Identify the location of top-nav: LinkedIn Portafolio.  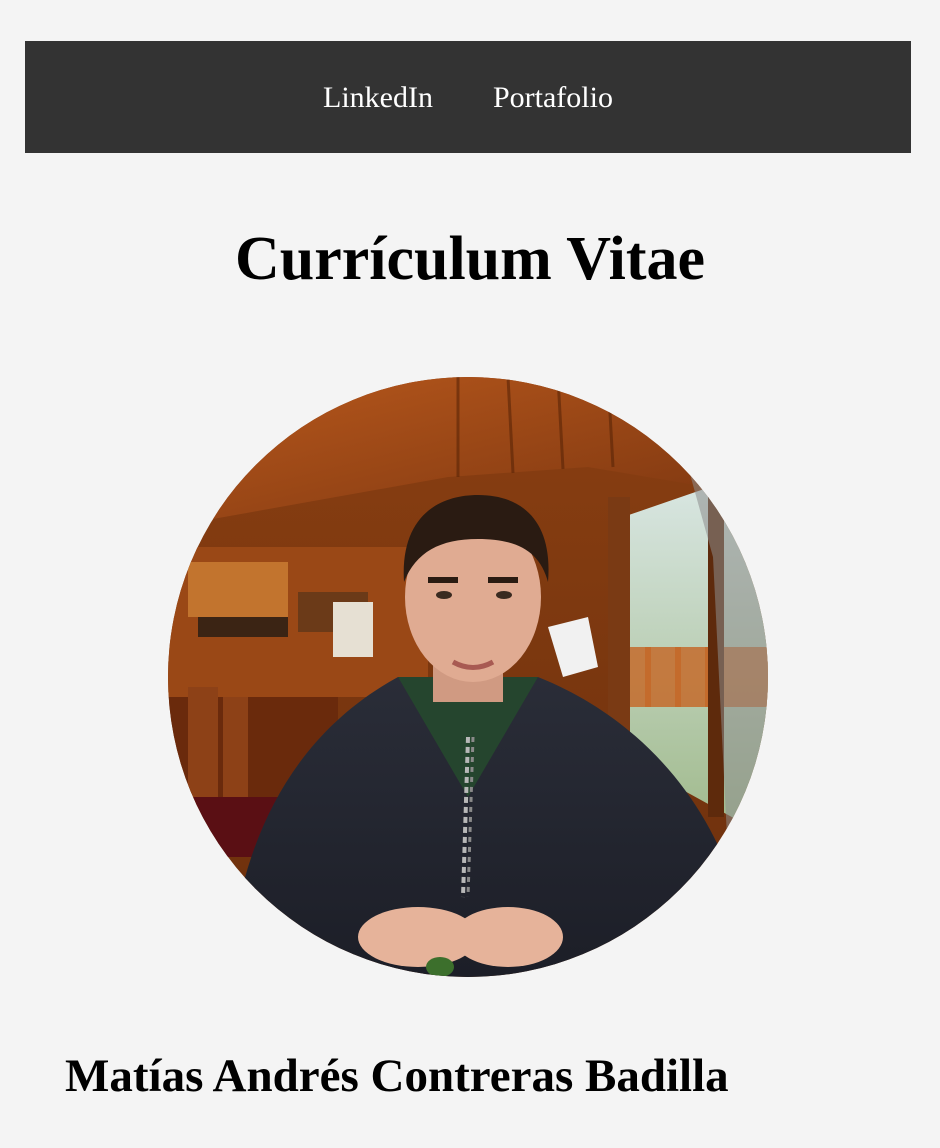
(468, 97).